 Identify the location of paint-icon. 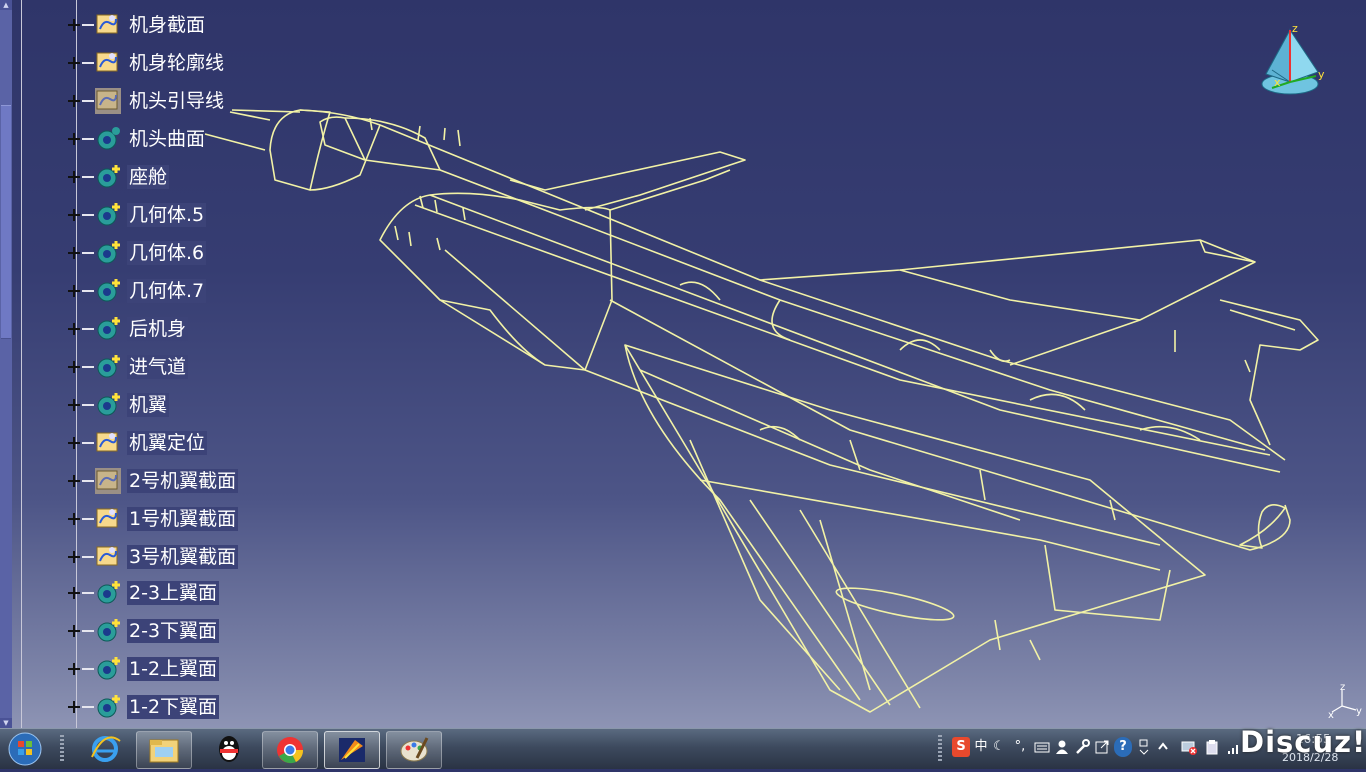
(414, 750).